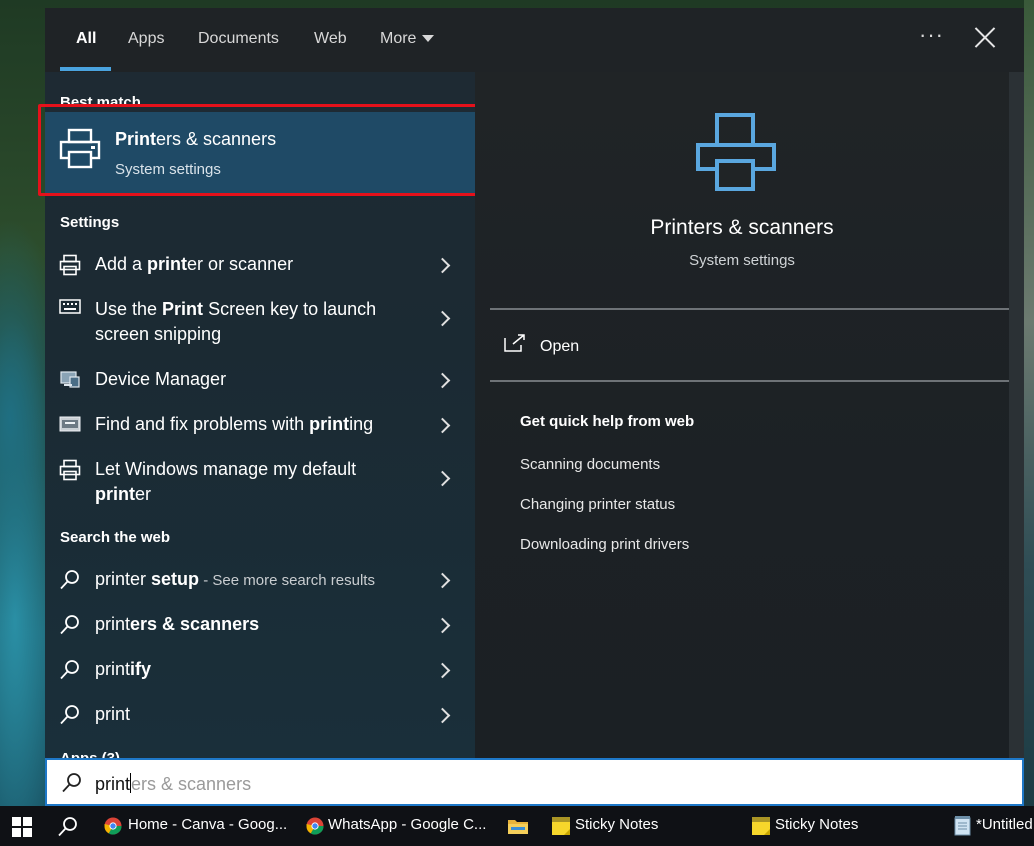 Image resolution: width=1034 pixels, height=846 pixels. I want to click on tab-all: All, so click(86, 39).